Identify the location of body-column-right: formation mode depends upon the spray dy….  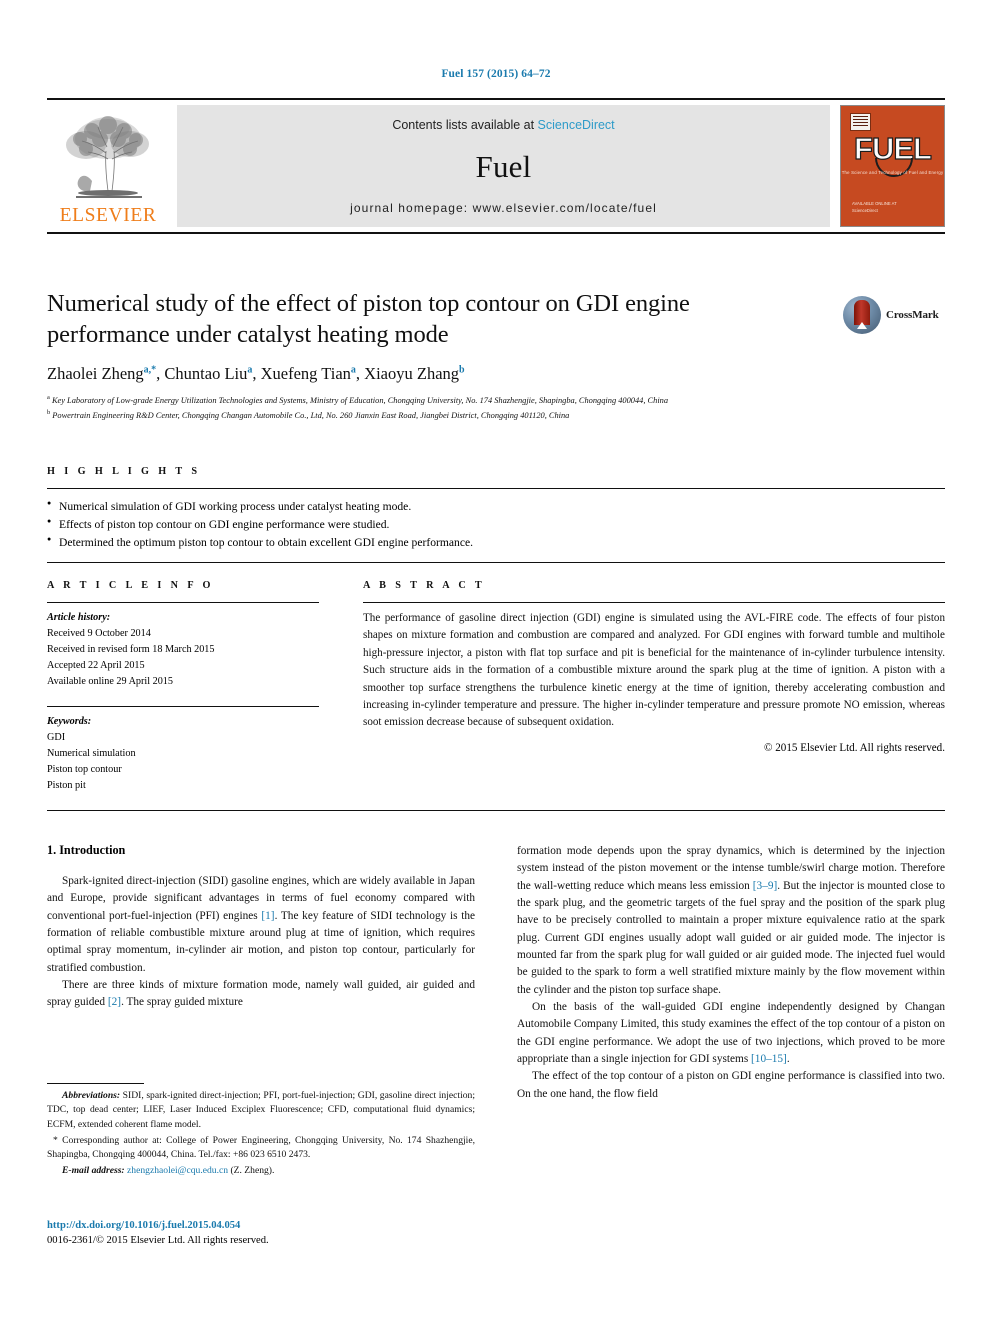
(731, 973).